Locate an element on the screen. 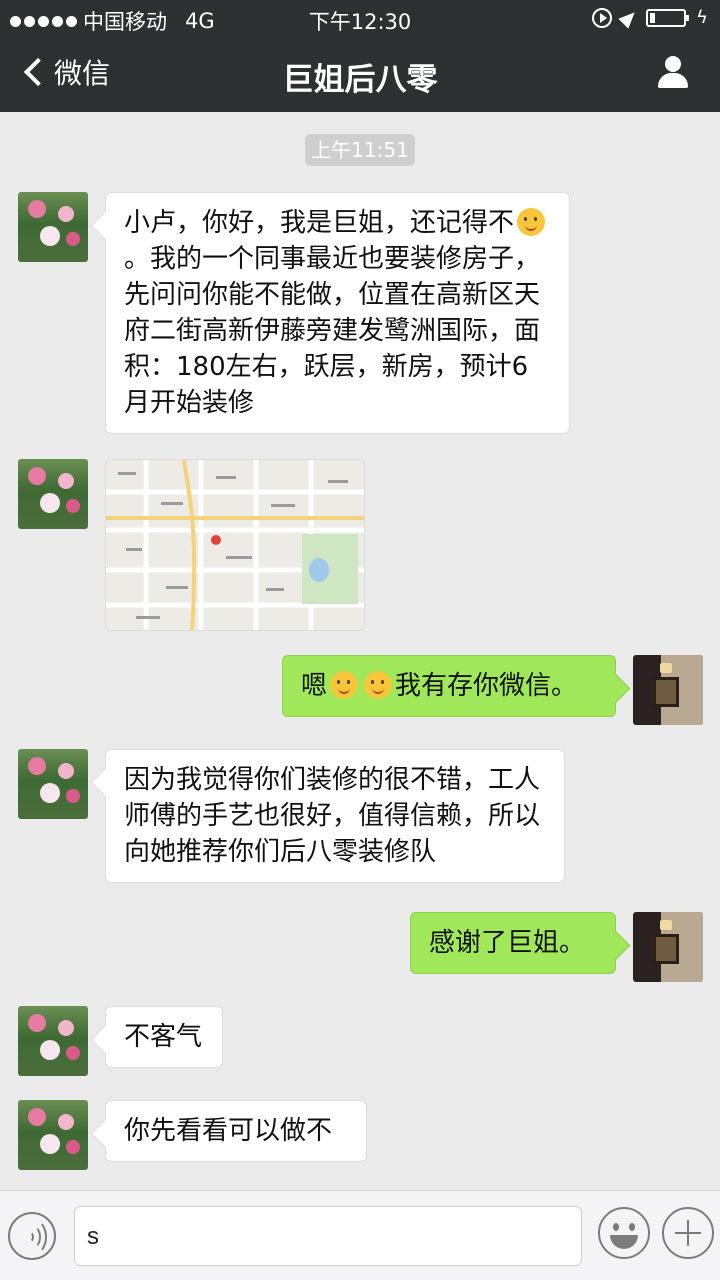 The image size is (720, 1280). message-bubble-incoming: 不客气 is located at coordinates (164, 1037).